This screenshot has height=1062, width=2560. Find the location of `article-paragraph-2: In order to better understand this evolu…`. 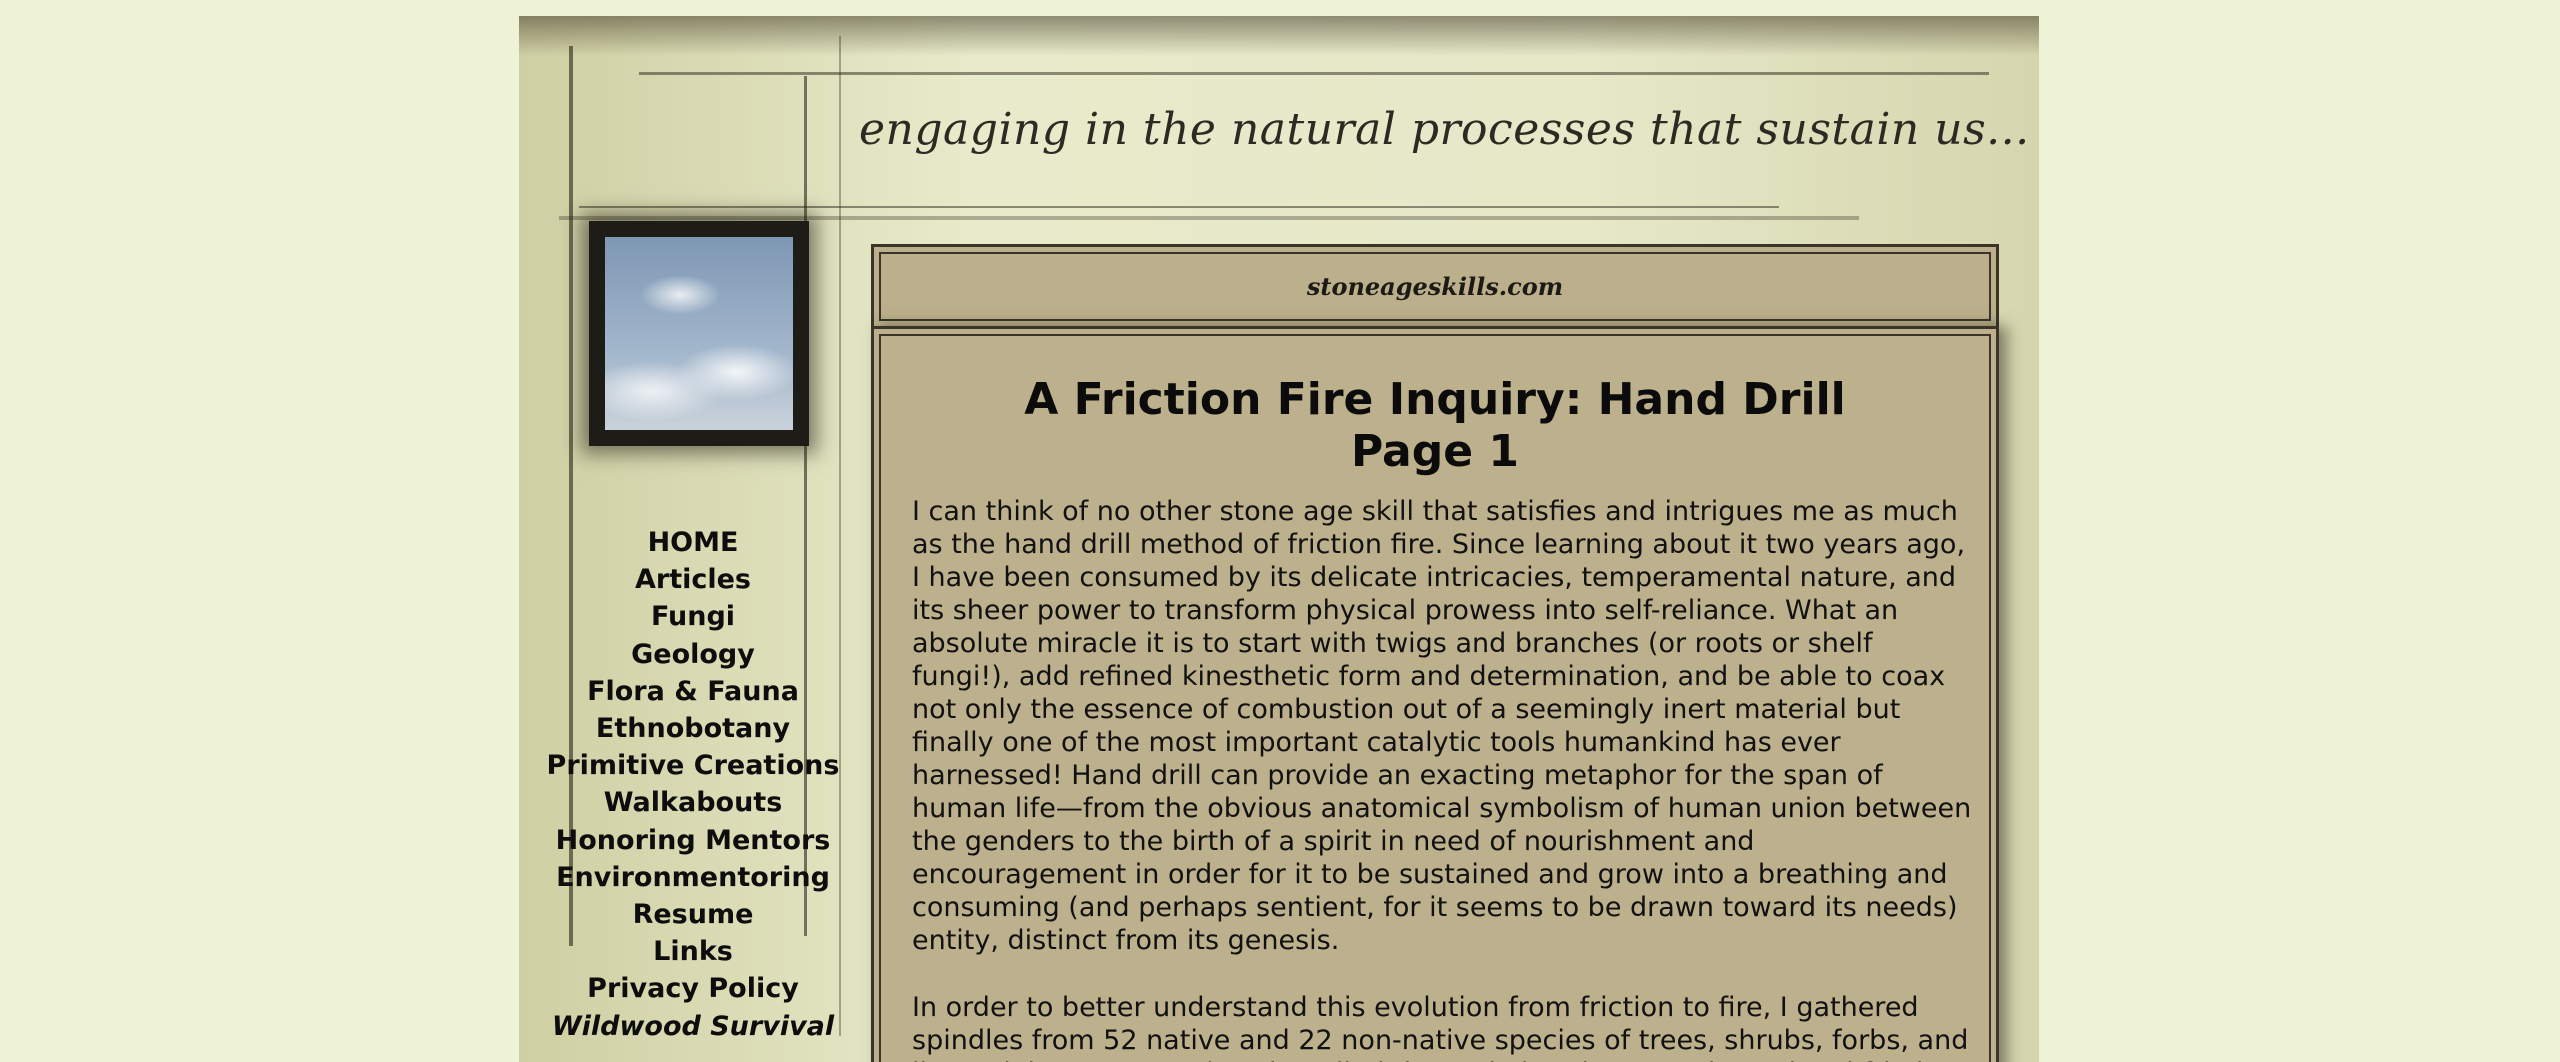

article-paragraph-2: In order to better understand this evolu… is located at coordinates (1440, 1027).